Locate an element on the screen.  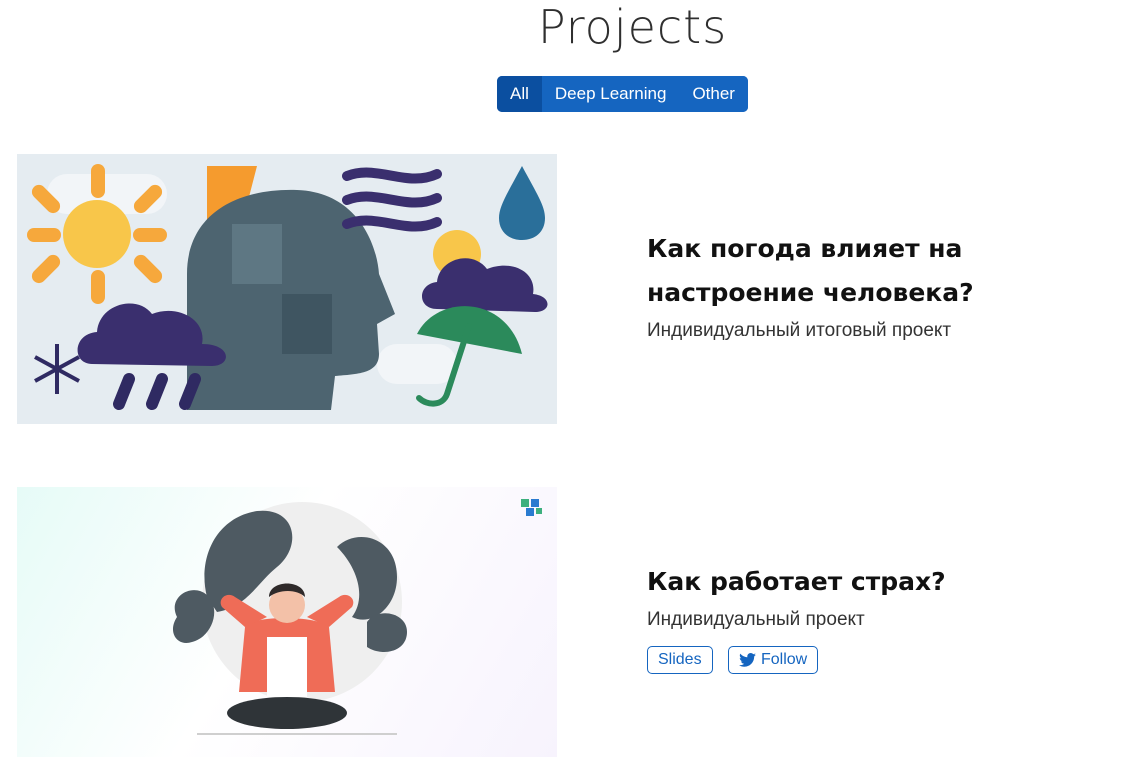
site-logo-icon is located at coordinates (531, 507).